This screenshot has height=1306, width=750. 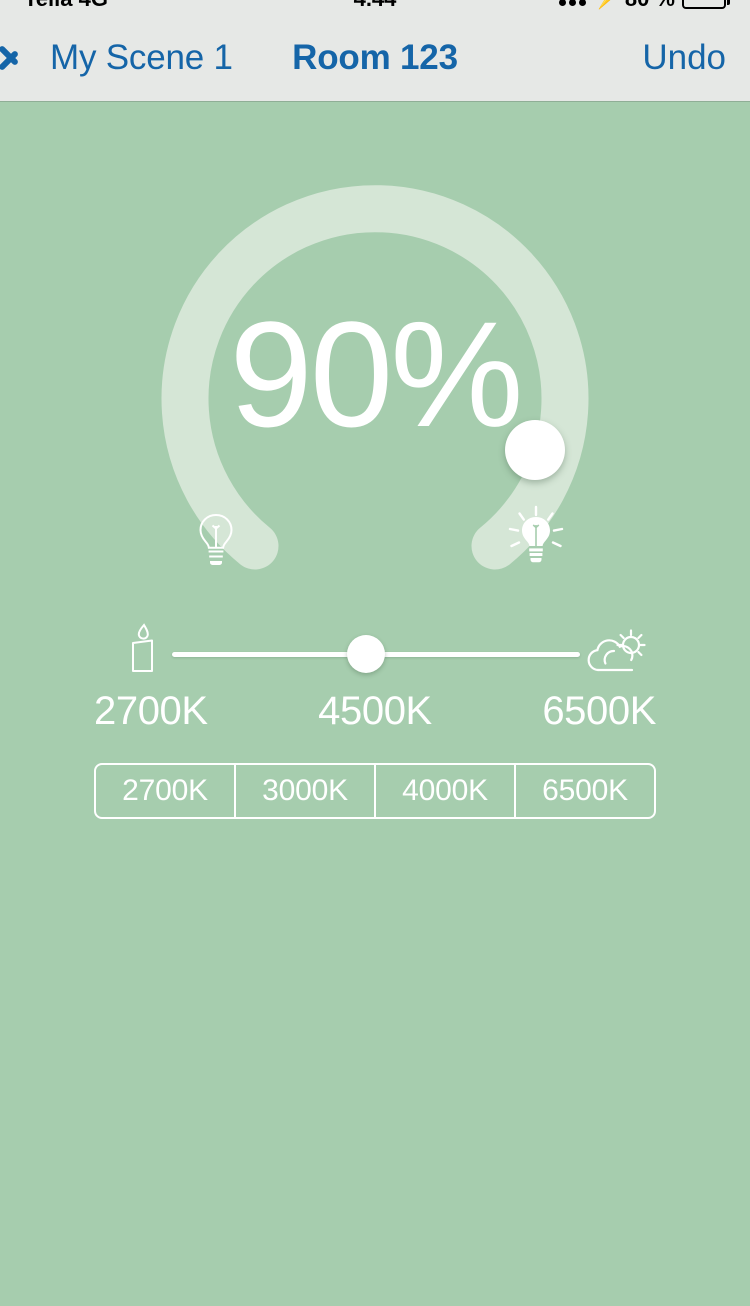 I want to click on undo-button: Undo, so click(x=684, y=58).